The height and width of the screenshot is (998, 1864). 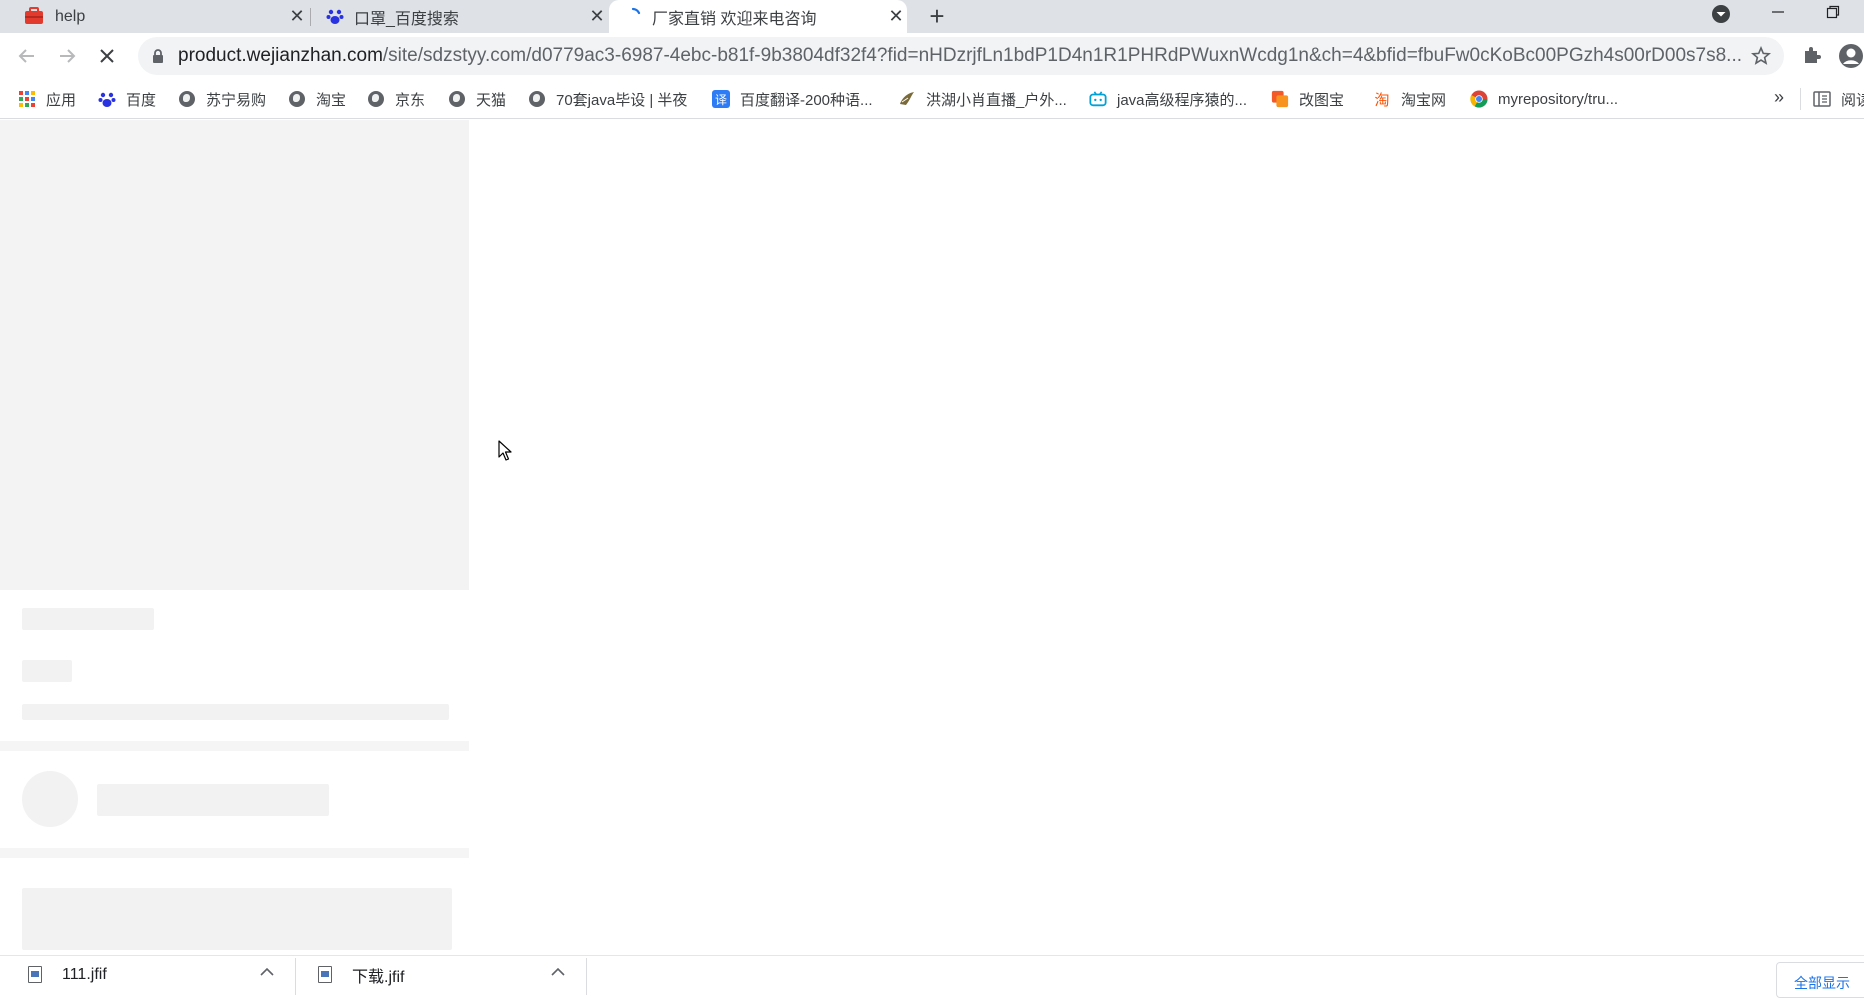 I want to click on bookmark-baidu: 百度, so click(x=127, y=99).